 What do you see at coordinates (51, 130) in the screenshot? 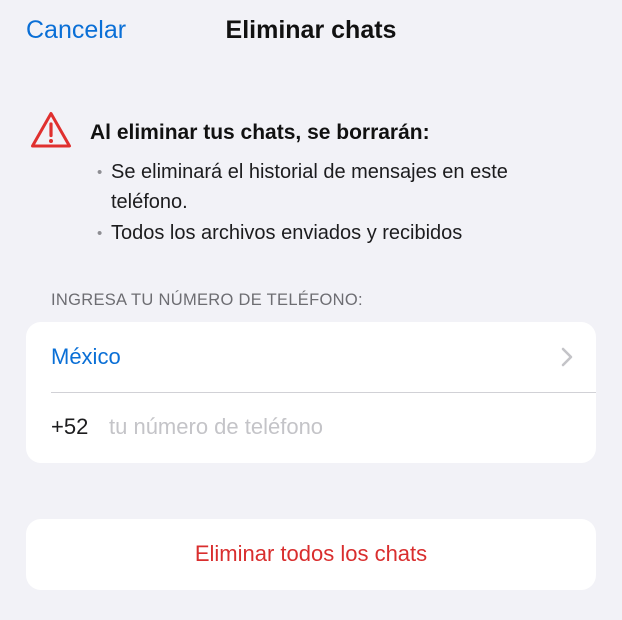
I see `warning-triangle-icon` at bounding box center [51, 130].